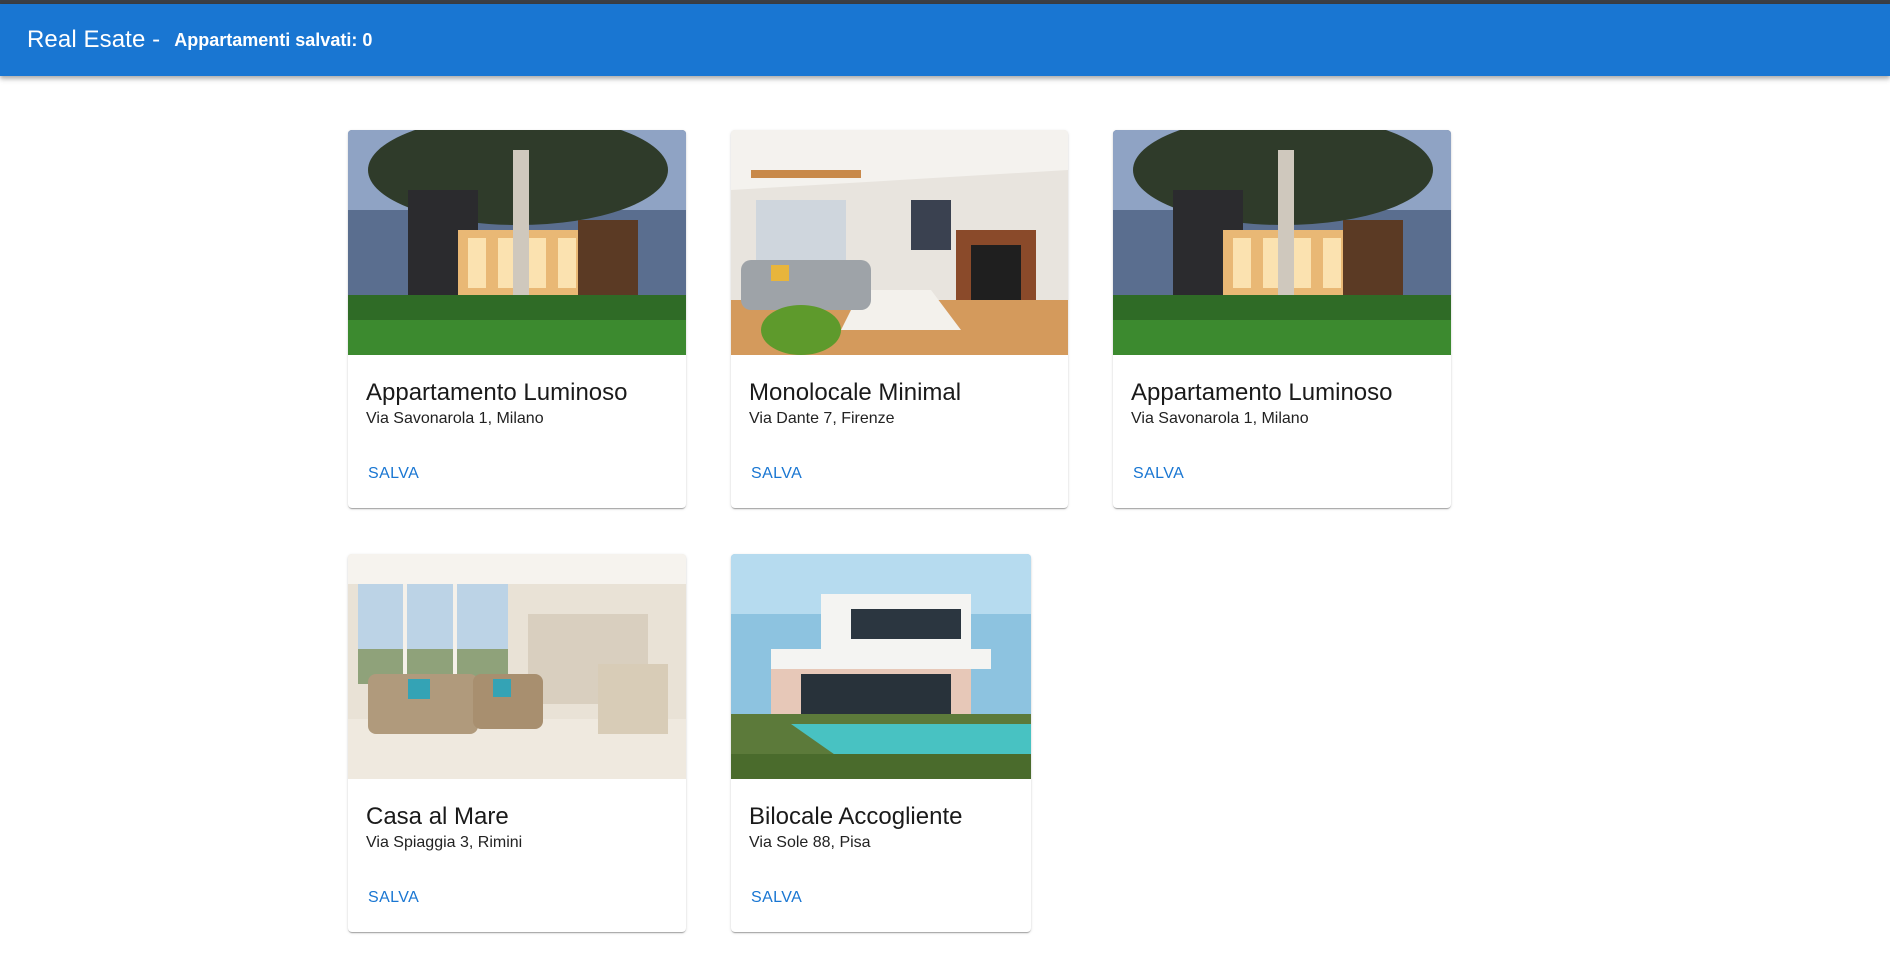 Image resolution: width=1890 pixels, height=979 pixels. I want to click on app-title: Real Esate -, so click(94, 39).